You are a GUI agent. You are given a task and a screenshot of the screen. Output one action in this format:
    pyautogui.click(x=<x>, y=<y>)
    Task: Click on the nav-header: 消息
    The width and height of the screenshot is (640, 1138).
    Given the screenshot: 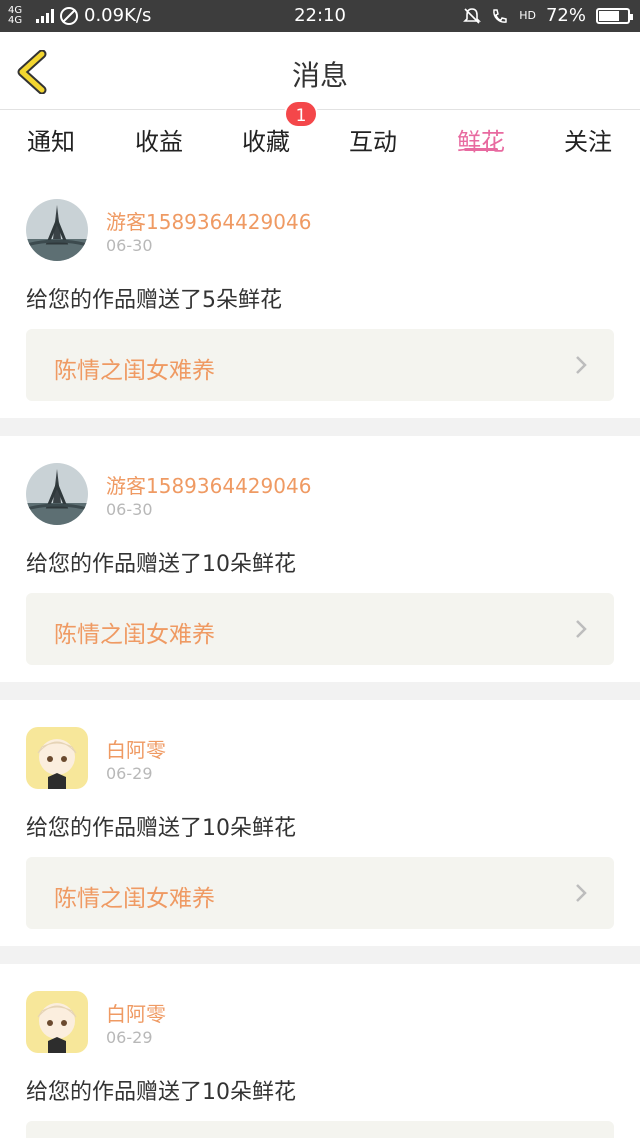 What is the action you would take?
    pyautogui.click(x=320, y=71)
    